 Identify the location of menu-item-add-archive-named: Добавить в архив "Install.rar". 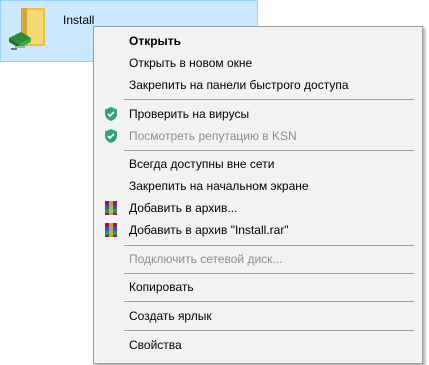
(258, 230).